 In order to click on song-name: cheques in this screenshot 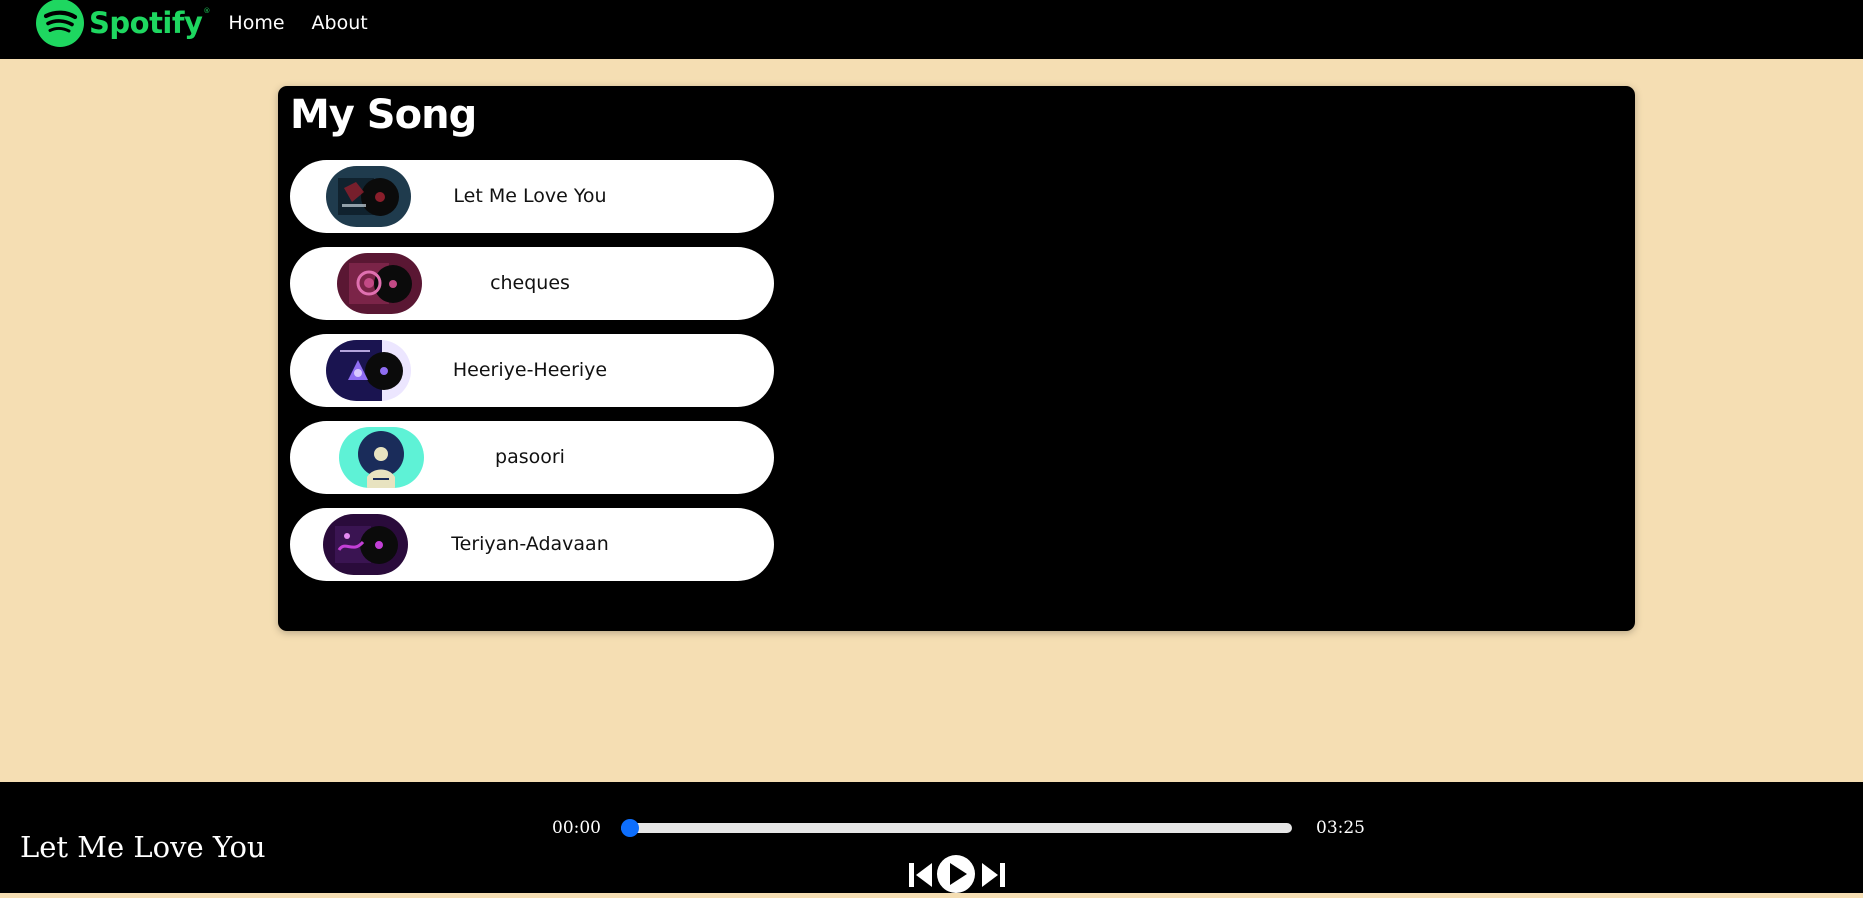, I will do `click(530, 283)`.